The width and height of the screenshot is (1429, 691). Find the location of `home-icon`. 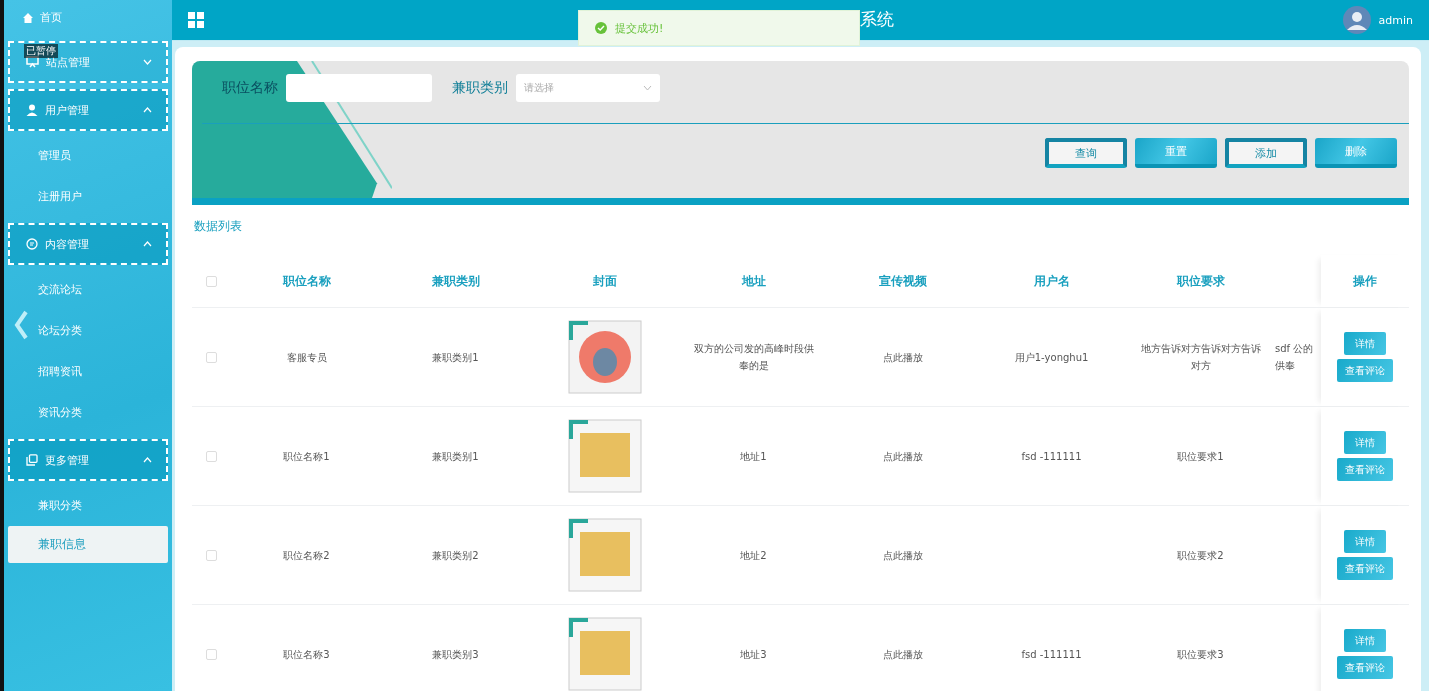

home-icon is located at coordinates (28, 17).